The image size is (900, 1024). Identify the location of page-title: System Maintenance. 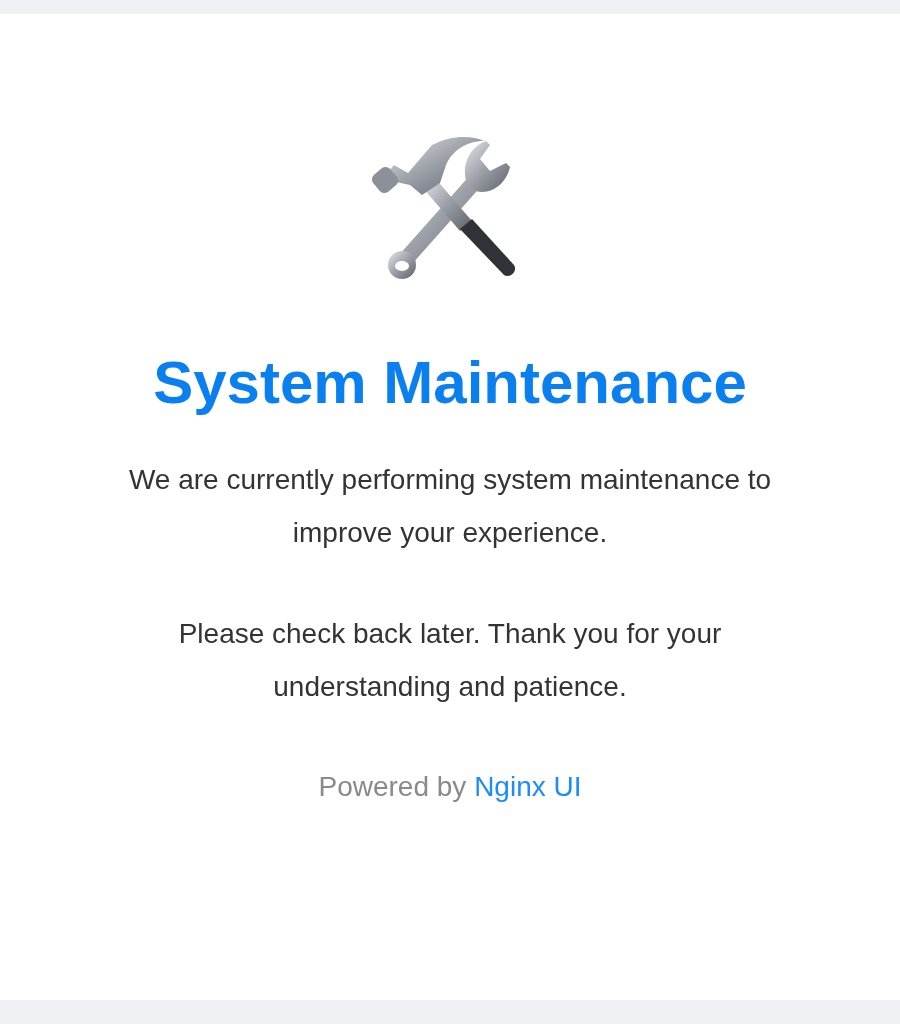
(450, 383).